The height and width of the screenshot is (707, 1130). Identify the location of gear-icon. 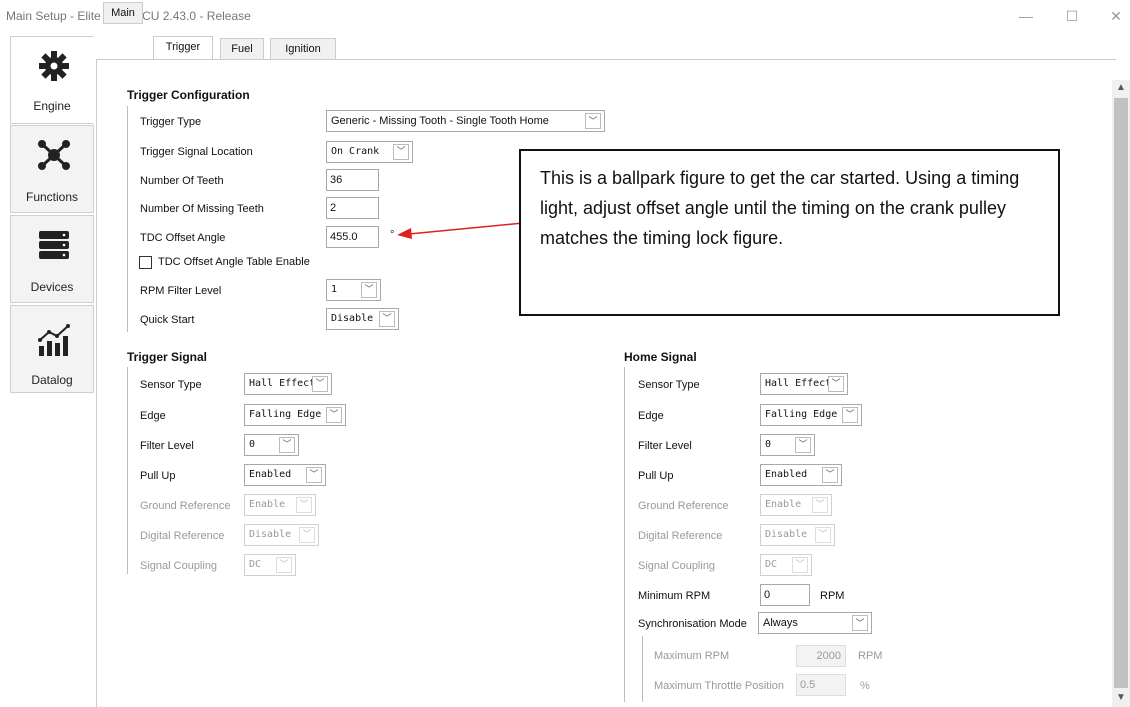
(54, 66).